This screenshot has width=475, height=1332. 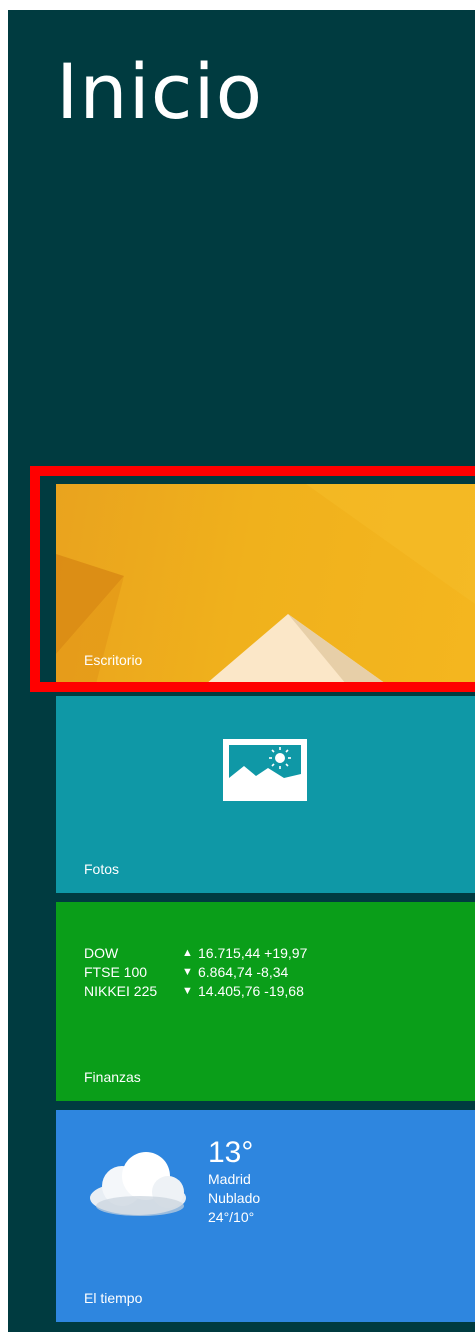 I want to click on ticker-row: DOW ▲ 16.715,44 +19,97, so click(x=195, y=953).